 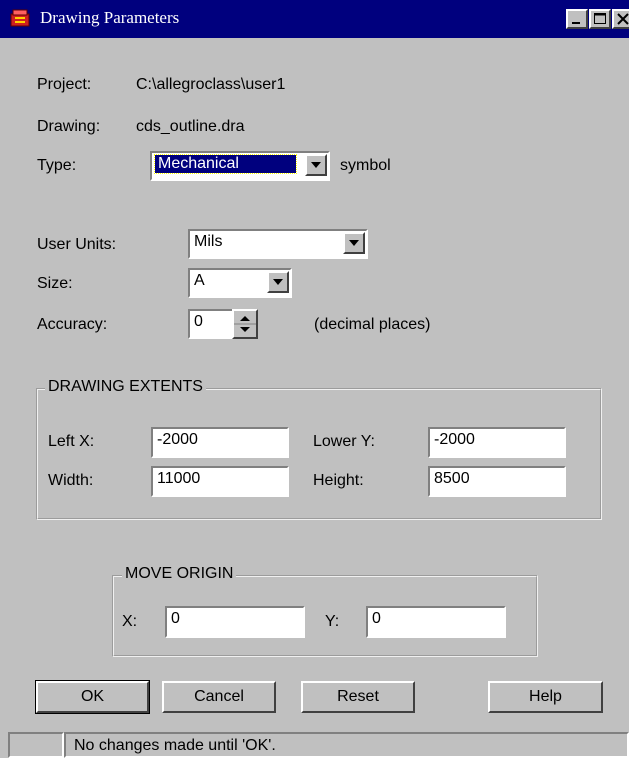 I want to click on lower-y-label: Lower Y:, so click(x=344, y=441).